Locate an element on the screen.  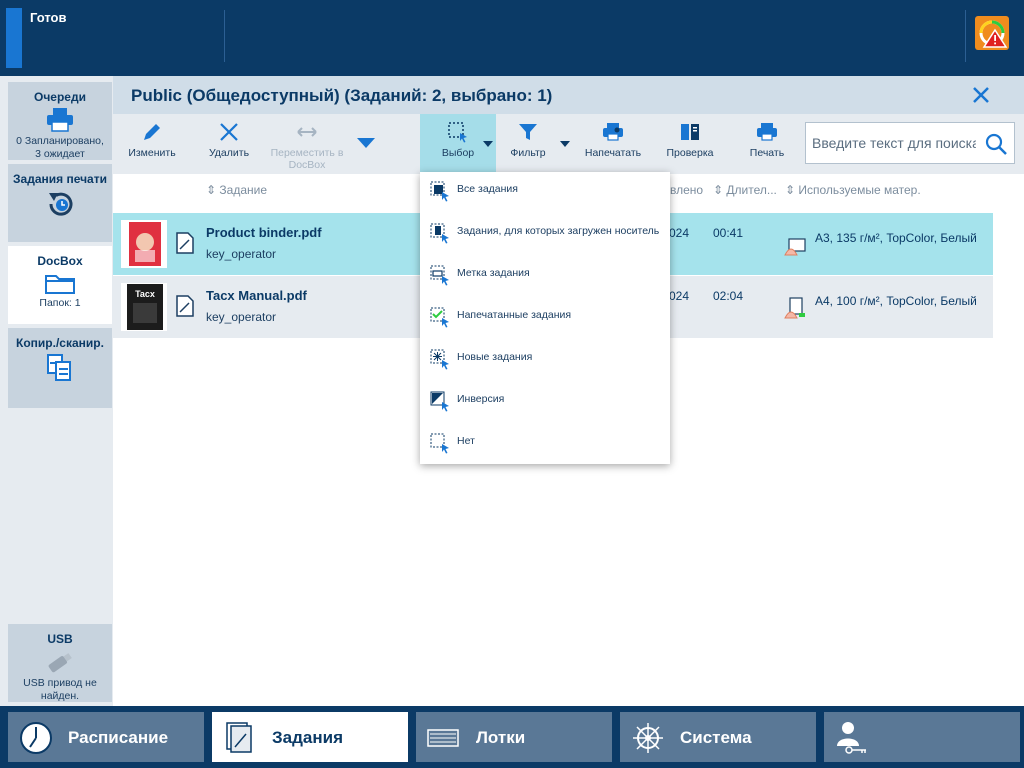
search-box is located at coordinates (910, 143).